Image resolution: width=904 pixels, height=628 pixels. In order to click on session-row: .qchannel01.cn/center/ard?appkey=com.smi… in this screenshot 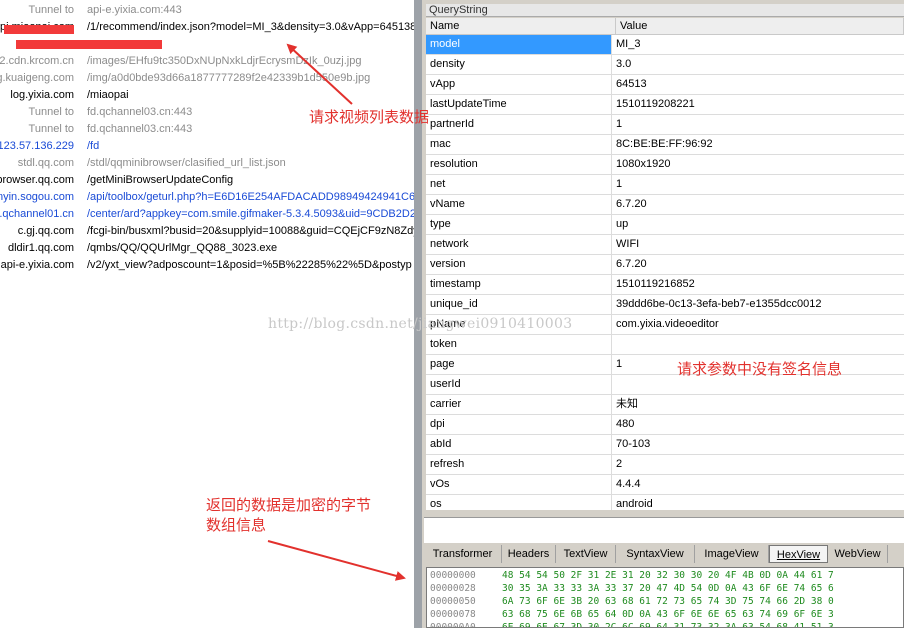, I will do `click(207, 214)`.